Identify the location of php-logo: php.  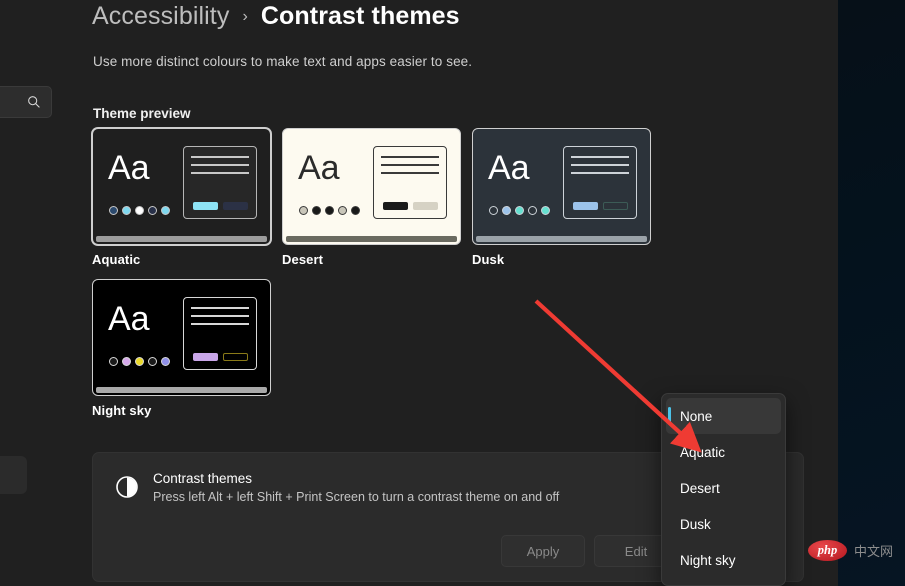
(827, 550).